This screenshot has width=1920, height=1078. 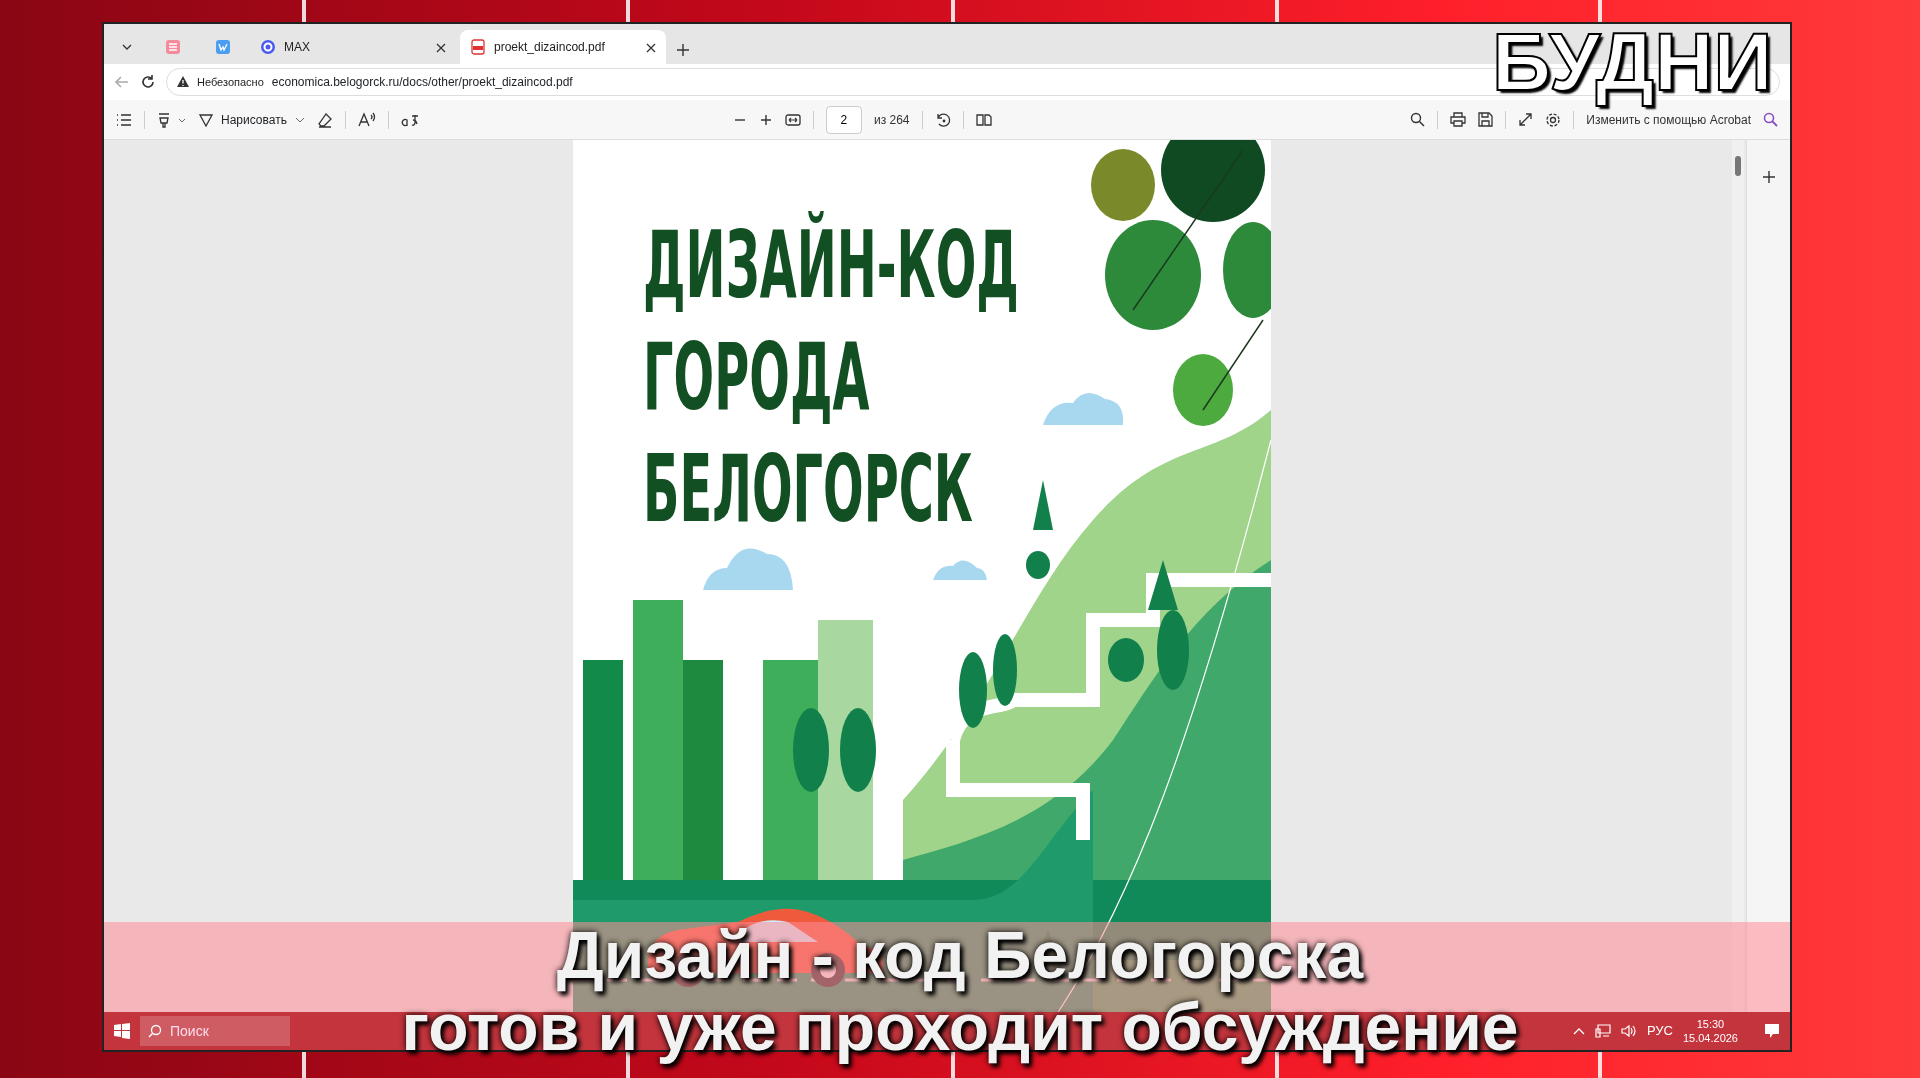 What do you see at coordinates (1772, 1031) in the screenshot?
I see `notification-icon` at bounding box center [1772, 1031].